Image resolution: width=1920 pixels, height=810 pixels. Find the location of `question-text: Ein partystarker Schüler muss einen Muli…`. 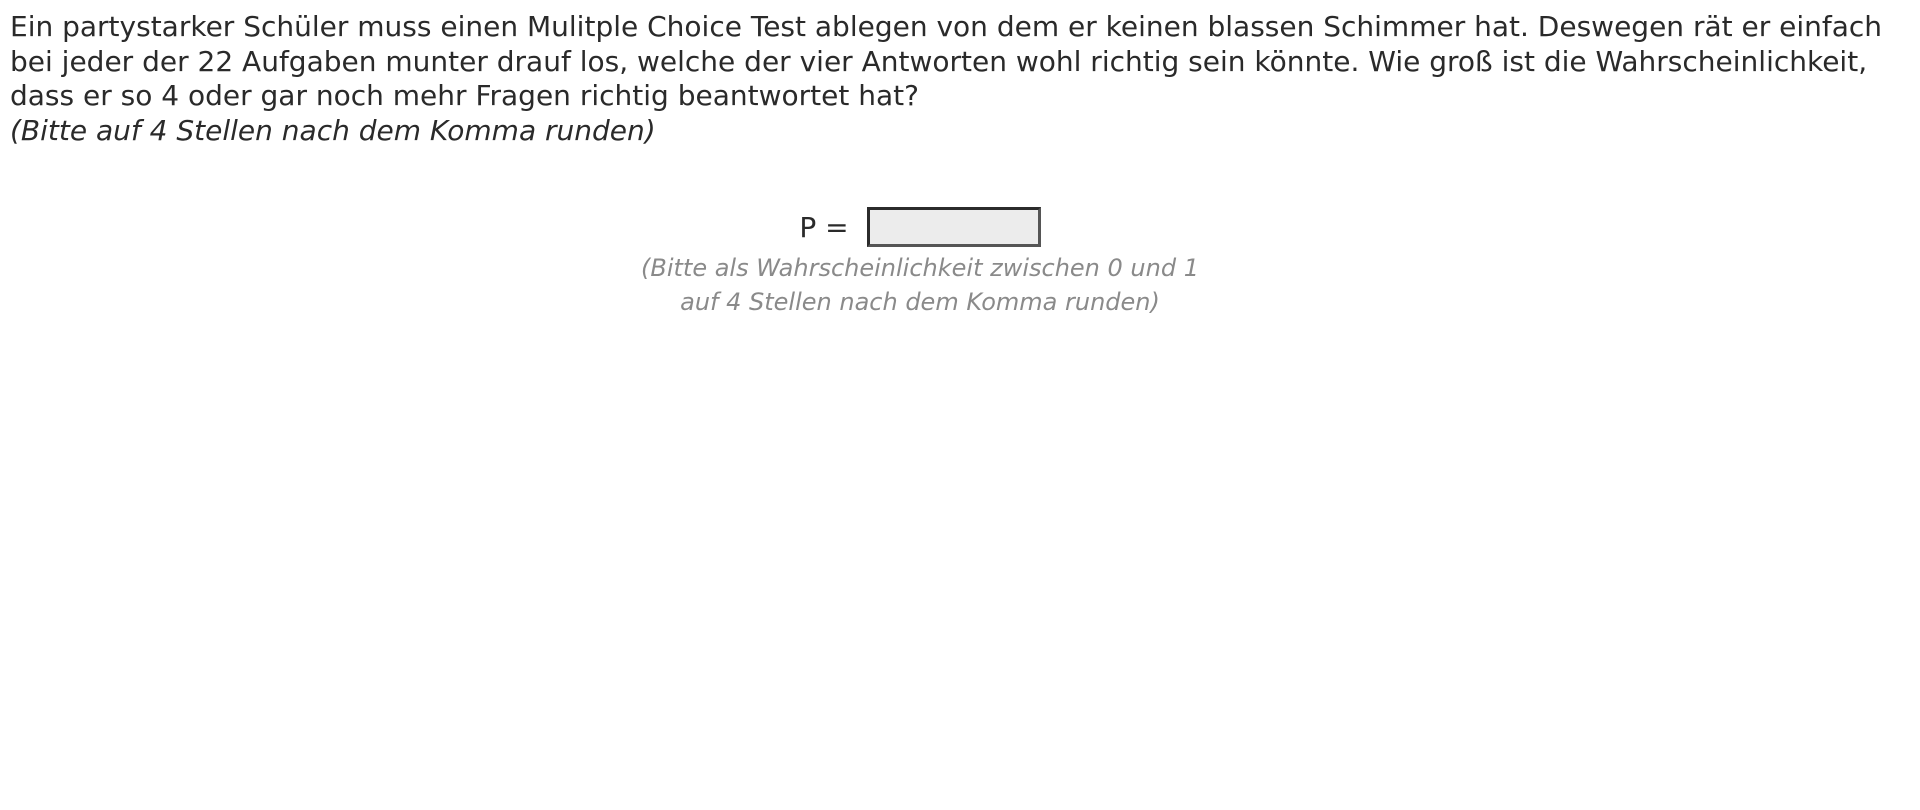

question-text: Ein partystarker Schüler muss einen Muli… is located at coordinates (946, 61).